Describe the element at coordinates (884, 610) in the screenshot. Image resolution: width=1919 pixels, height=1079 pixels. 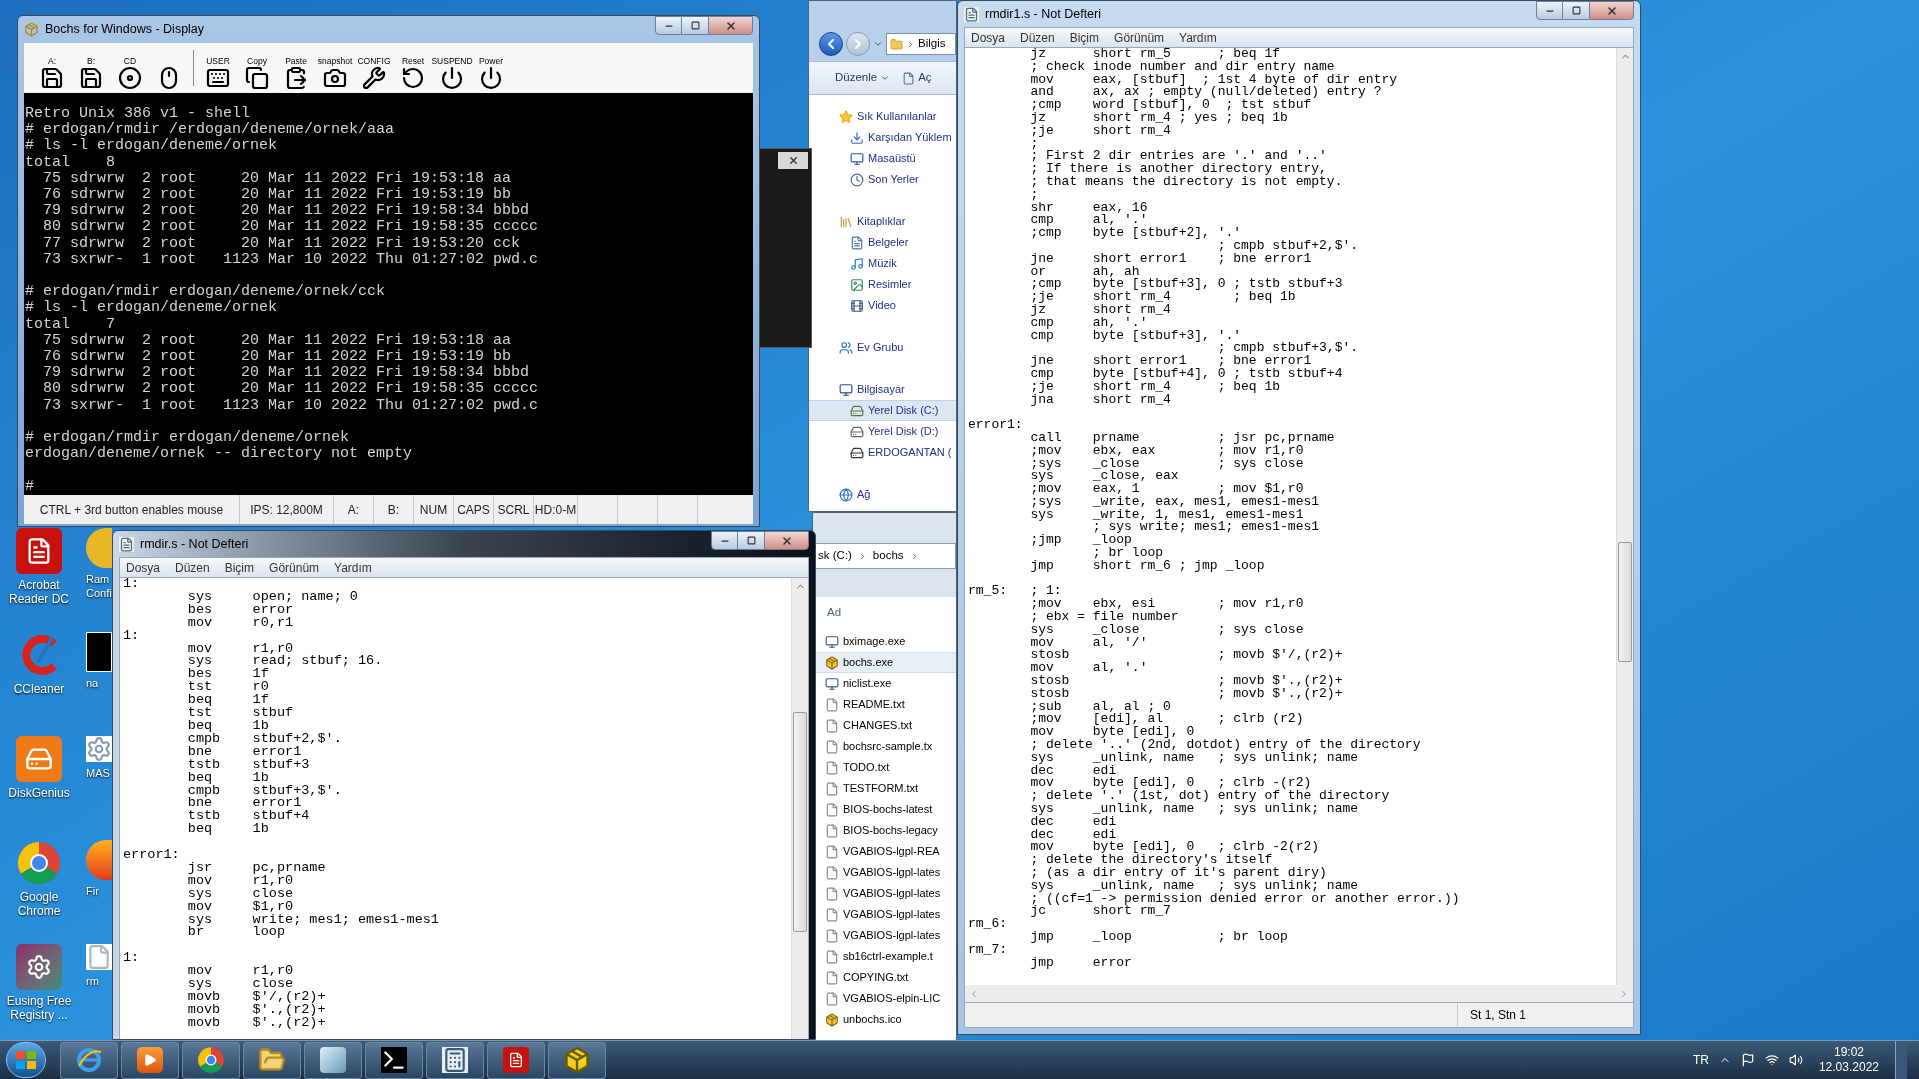
I see `column-header: Ad` at that location.